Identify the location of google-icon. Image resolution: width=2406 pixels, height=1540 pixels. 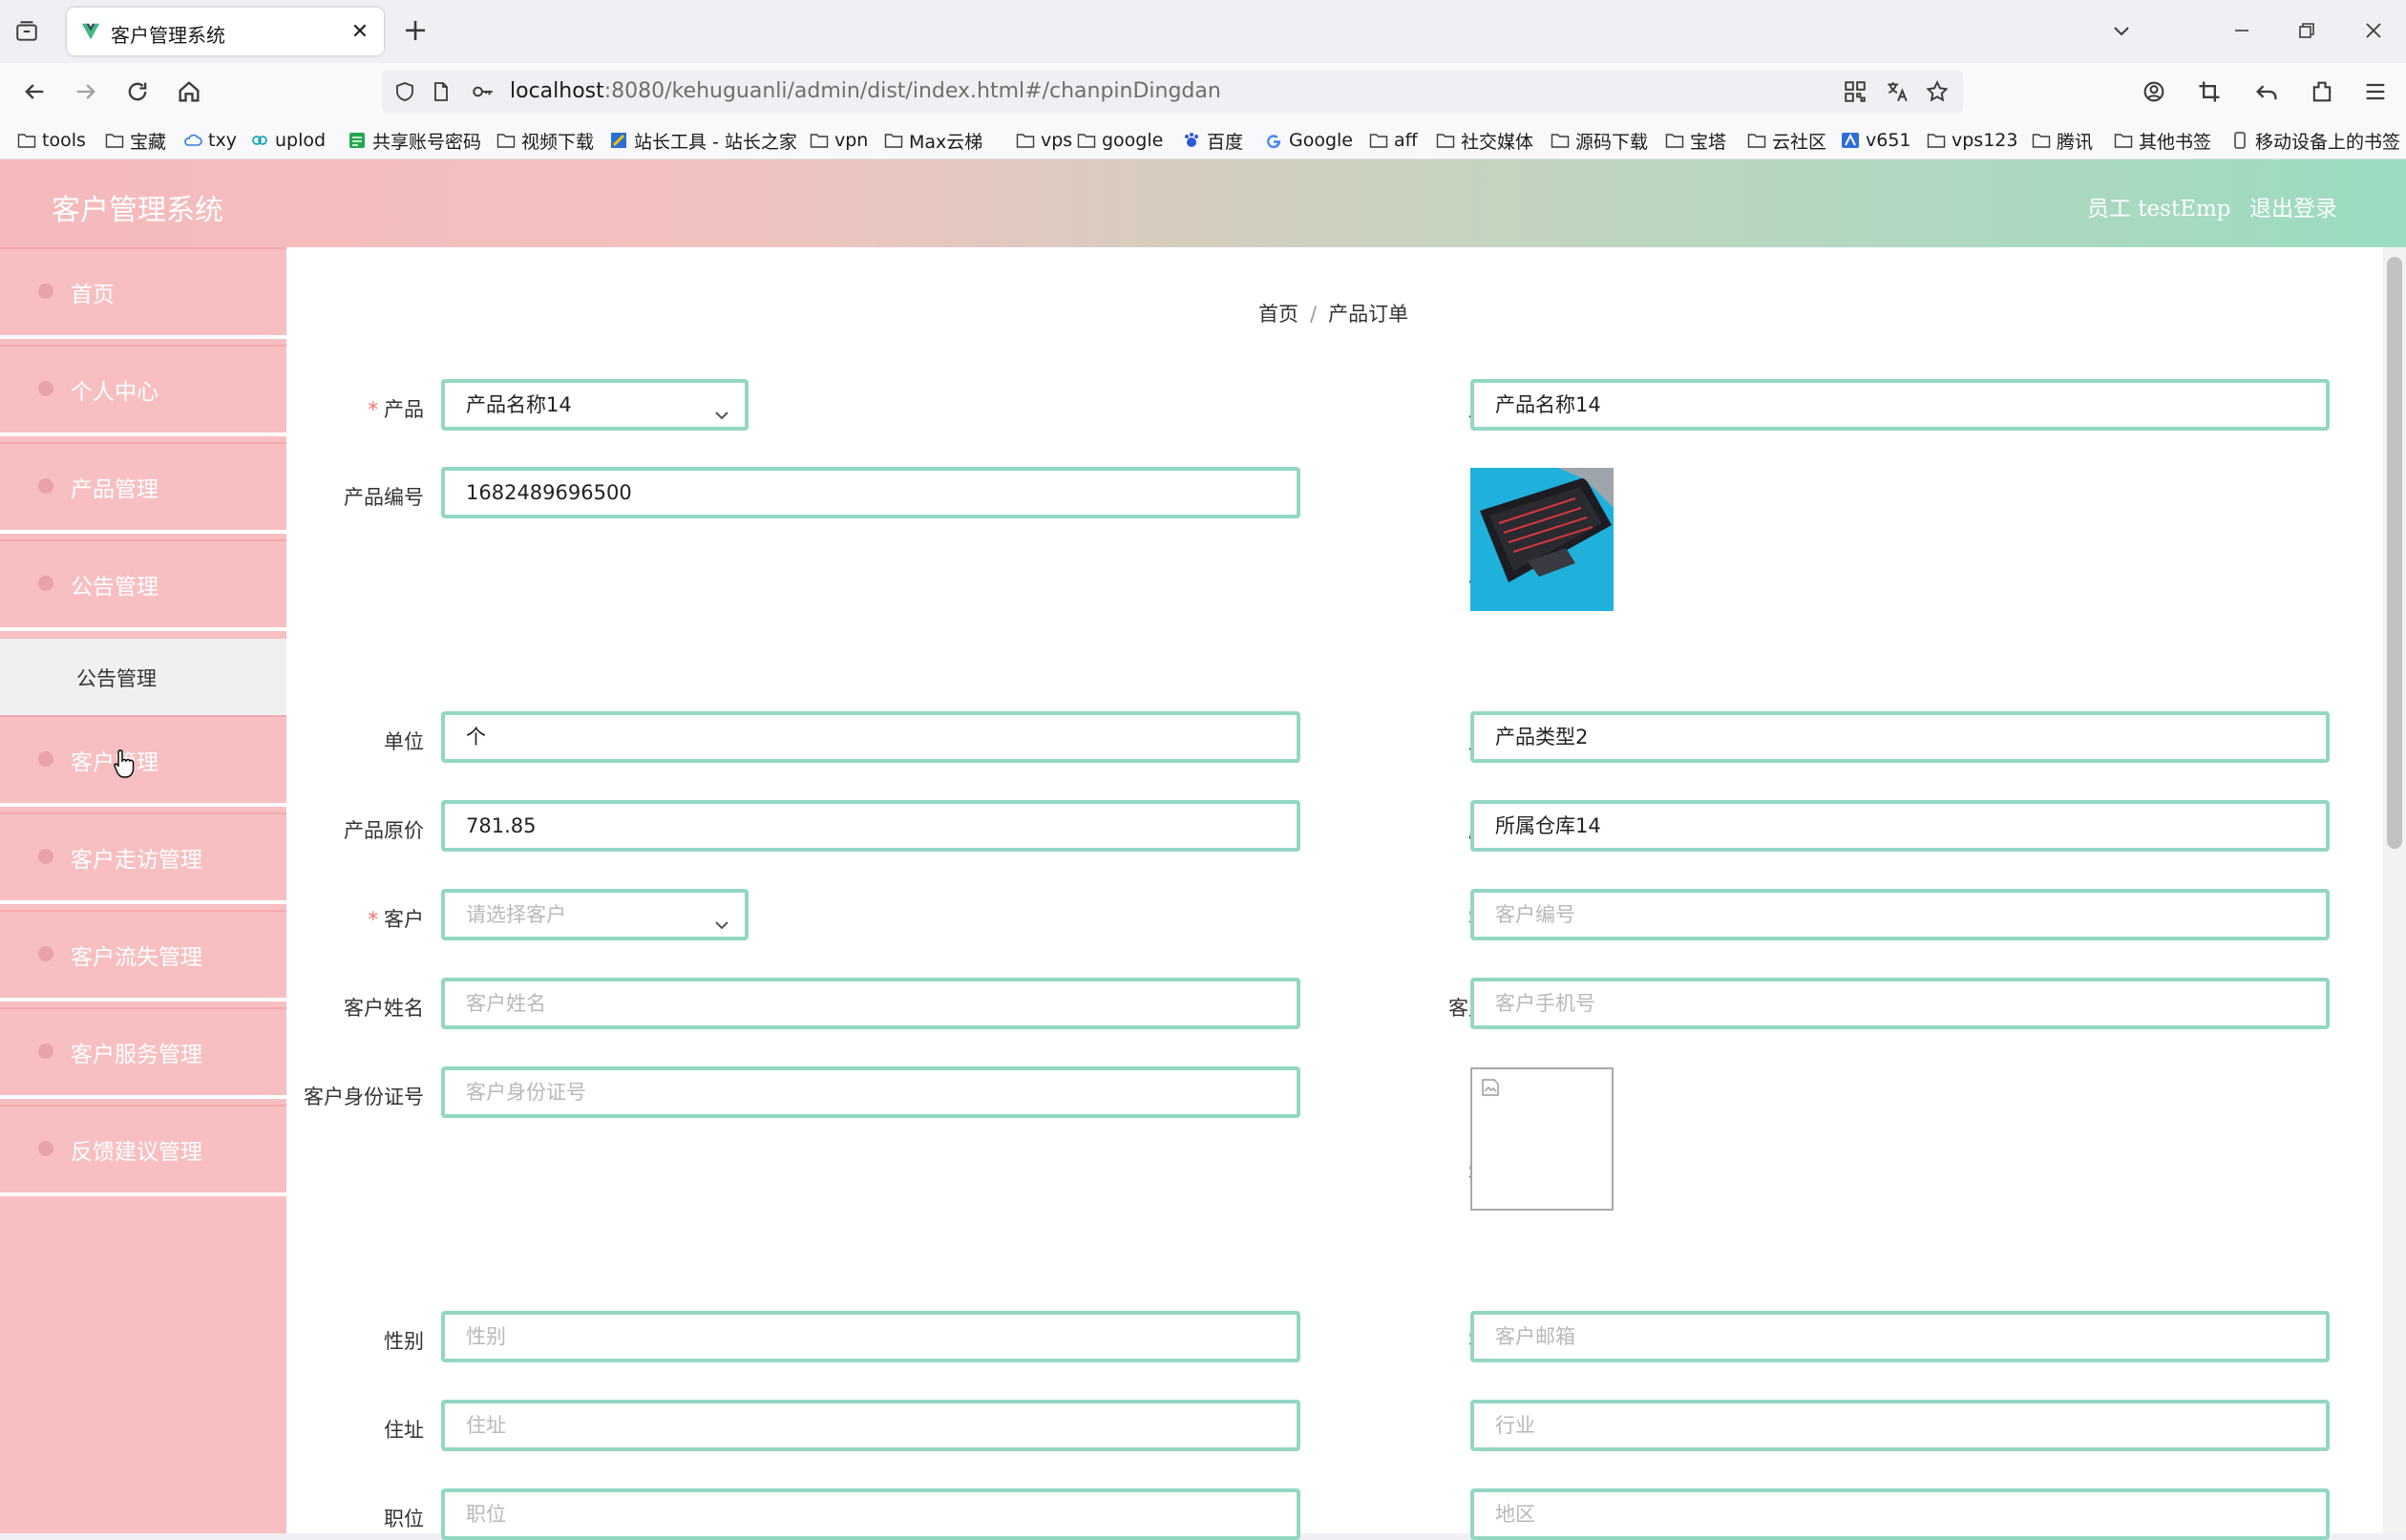
(1273, 140).